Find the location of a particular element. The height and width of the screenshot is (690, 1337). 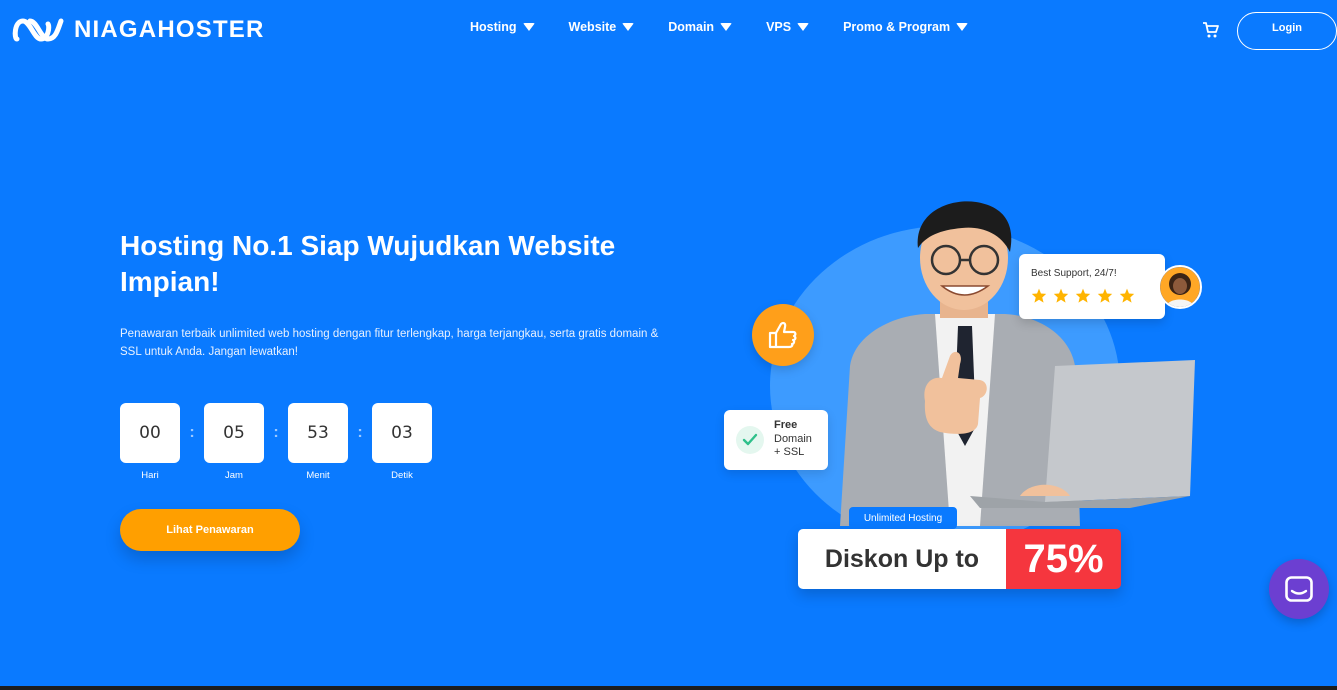

countdown-minutes: 53 Menit is located at coordinates (318, 442).